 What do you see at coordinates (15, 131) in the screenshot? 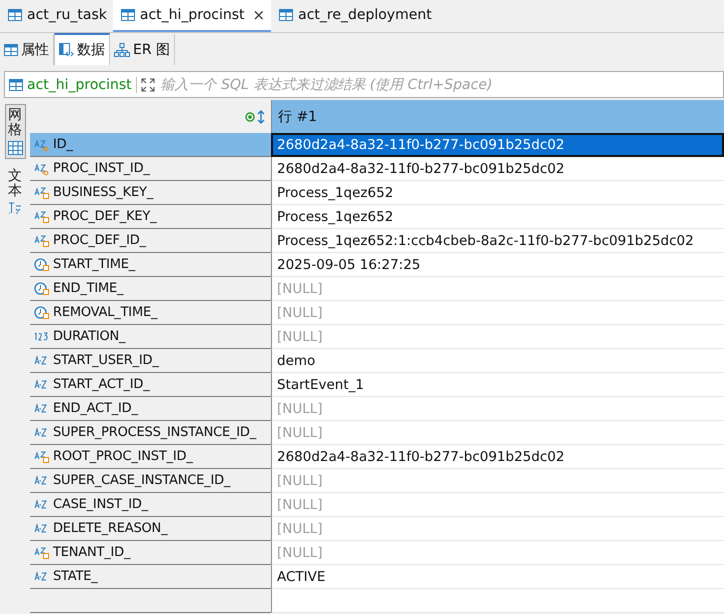
I see `view-tab: 网格` at bounding box center [15, 131].